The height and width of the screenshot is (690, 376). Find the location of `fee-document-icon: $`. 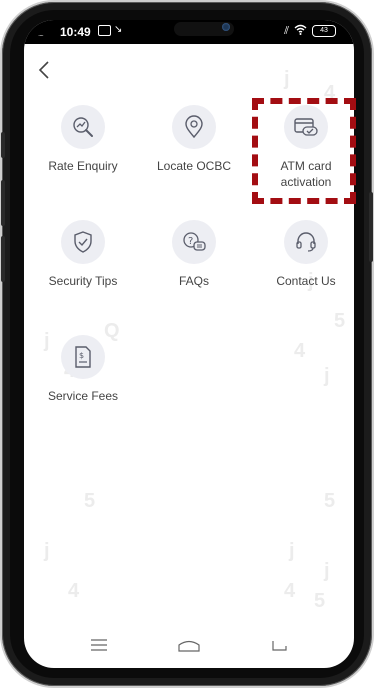

fee-document-icon: $ is located at coordinates (83, 357).